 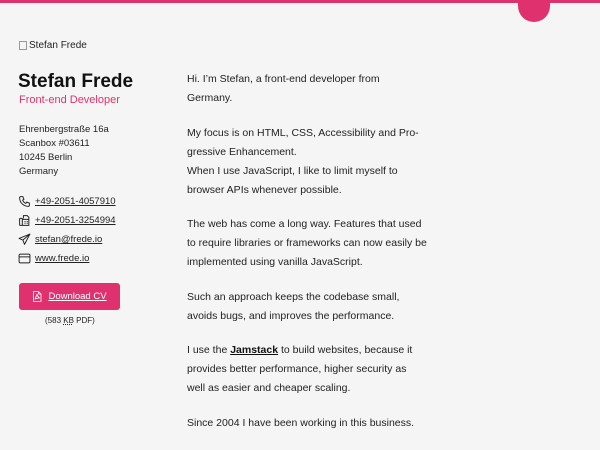 What do you see at coordinates (300, 1) in the screenshot?
I see `top-accent-bar` at bounding box center [300, 1].